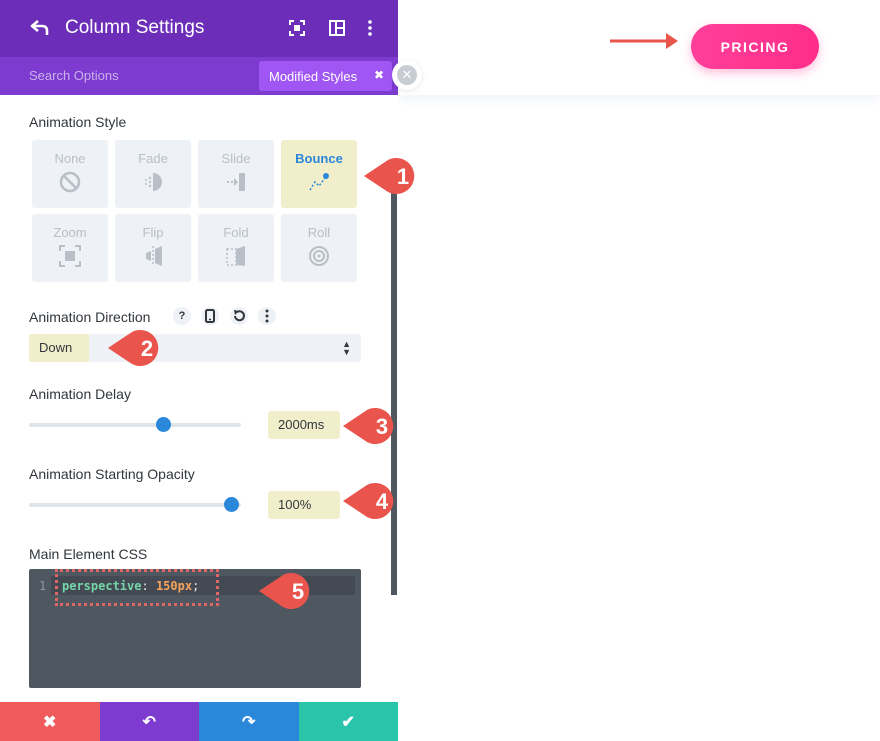 The image size is (880, 741). What do you see at coordinates (40, 28) in the screenshot?
I see `back-arrow-icon` at bounding box center [40, 28].